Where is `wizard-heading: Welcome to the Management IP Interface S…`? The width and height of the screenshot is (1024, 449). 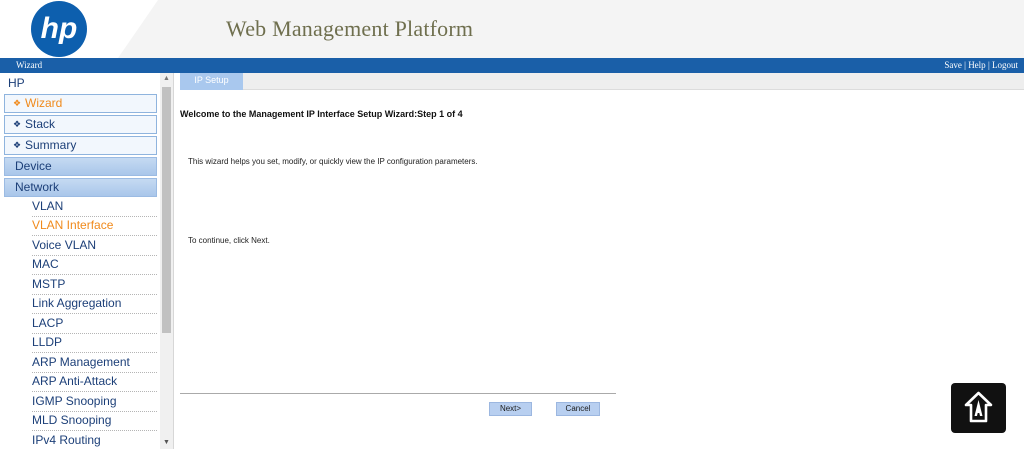 wizard-heading: Welcome to the Management IP Interface S… is located at coordinates (321, 114).